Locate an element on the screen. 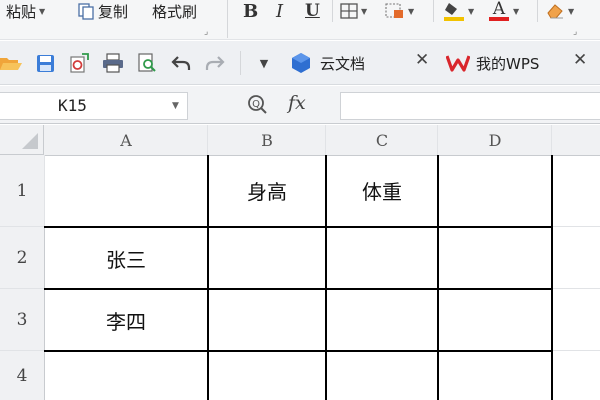  print-preview-icon is located at coordinates (147, 62).